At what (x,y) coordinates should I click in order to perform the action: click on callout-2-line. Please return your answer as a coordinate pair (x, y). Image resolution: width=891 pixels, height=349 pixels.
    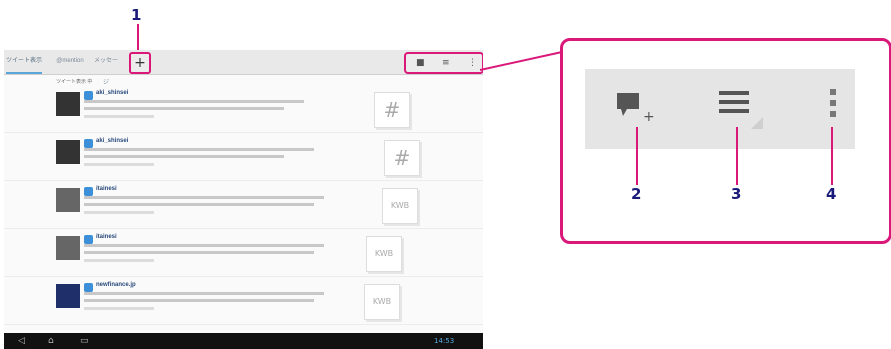
    Looking at the image, I should click on (637, 156).